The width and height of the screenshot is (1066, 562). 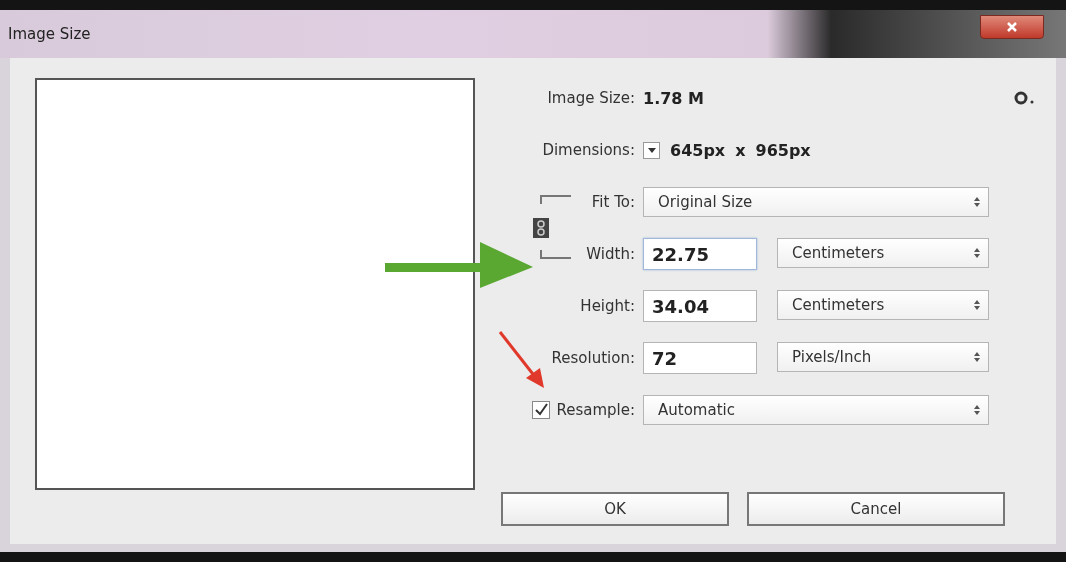 I want to click on resample-checkbox, so click(x=541, y=410).